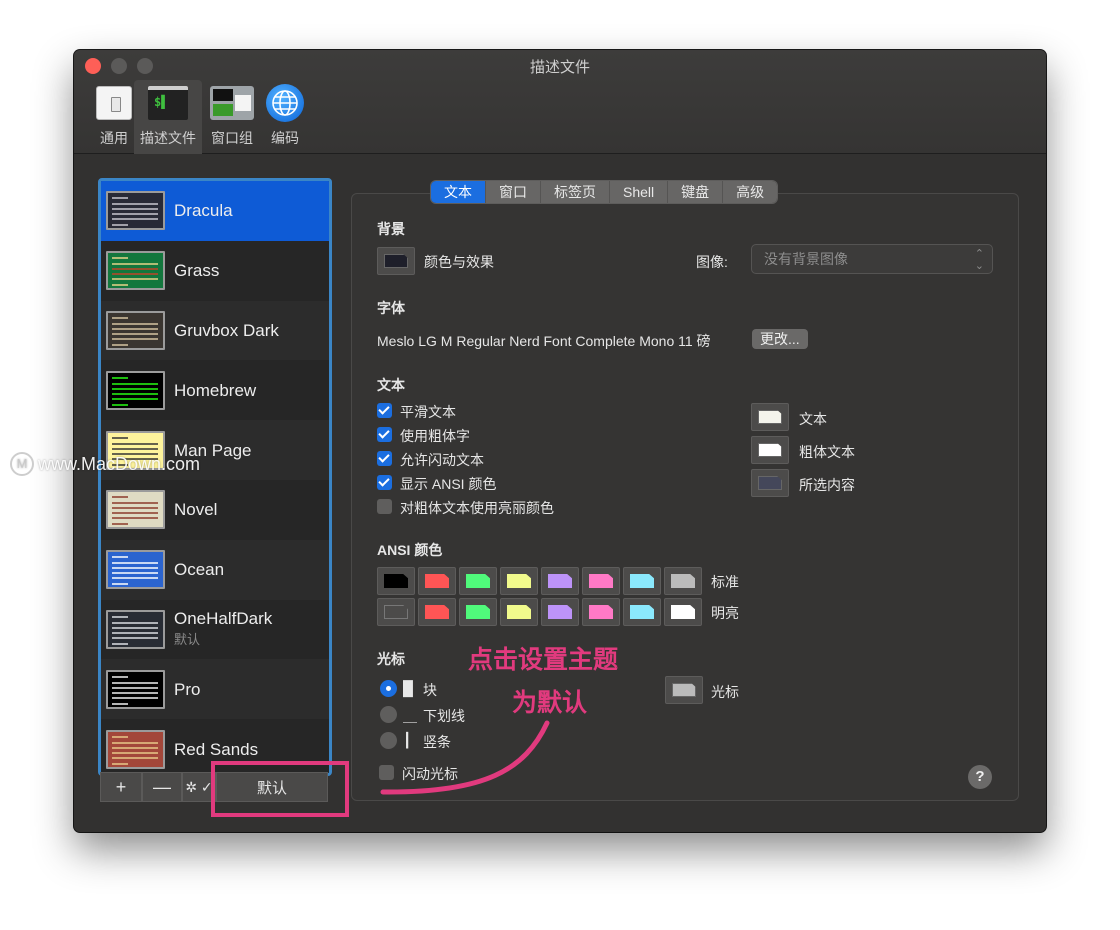 The width and height of the screenshot is (1120, 930). Describe the element at coordinates (979, 260) in the screenshot. I see `chevron-updown-icon: ⌃ ⌄` at that location.